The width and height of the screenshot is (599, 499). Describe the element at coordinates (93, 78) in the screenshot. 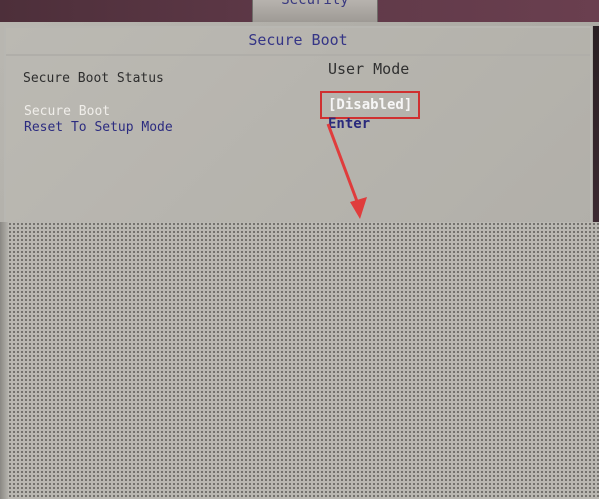

I see `secure-boot-status-label: Secure Boot Status` at that location.